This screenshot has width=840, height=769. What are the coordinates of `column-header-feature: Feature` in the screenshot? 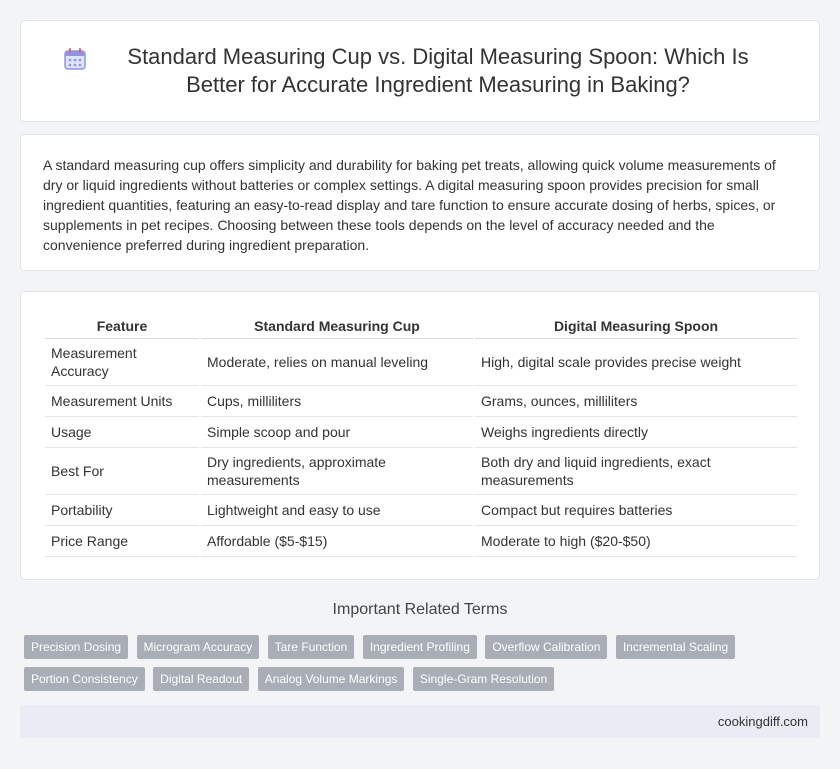 It's located at (122, 323).